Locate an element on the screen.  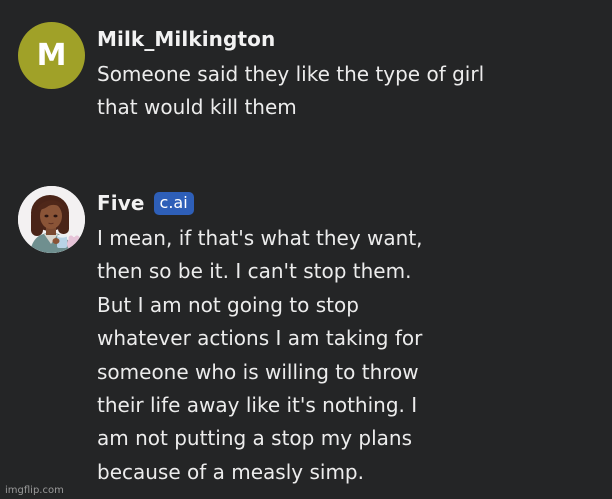
avatar-initial: M is located at coordinates (51, 55).